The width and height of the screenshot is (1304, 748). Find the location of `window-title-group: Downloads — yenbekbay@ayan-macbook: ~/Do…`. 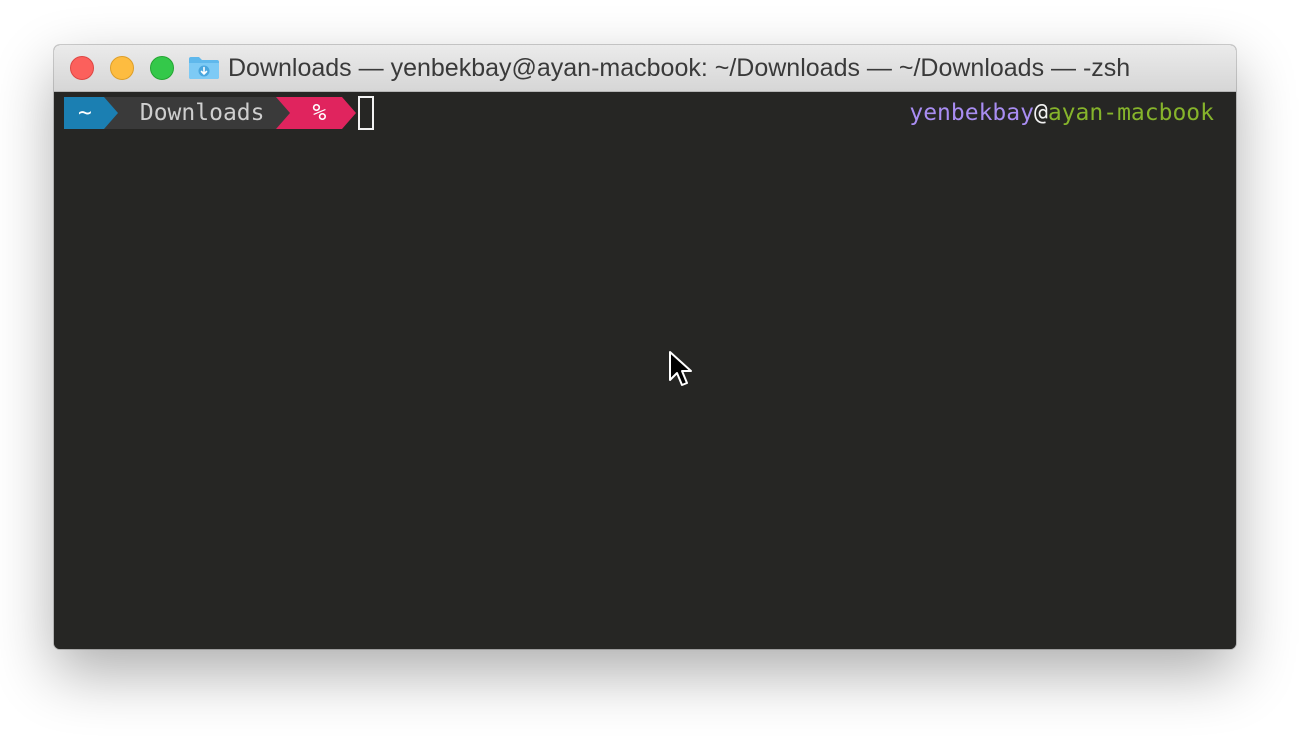

window-title-group: Downloads — yenbekbay@ayan-macbook: ~/Do… is located at coordinates (659, 68).